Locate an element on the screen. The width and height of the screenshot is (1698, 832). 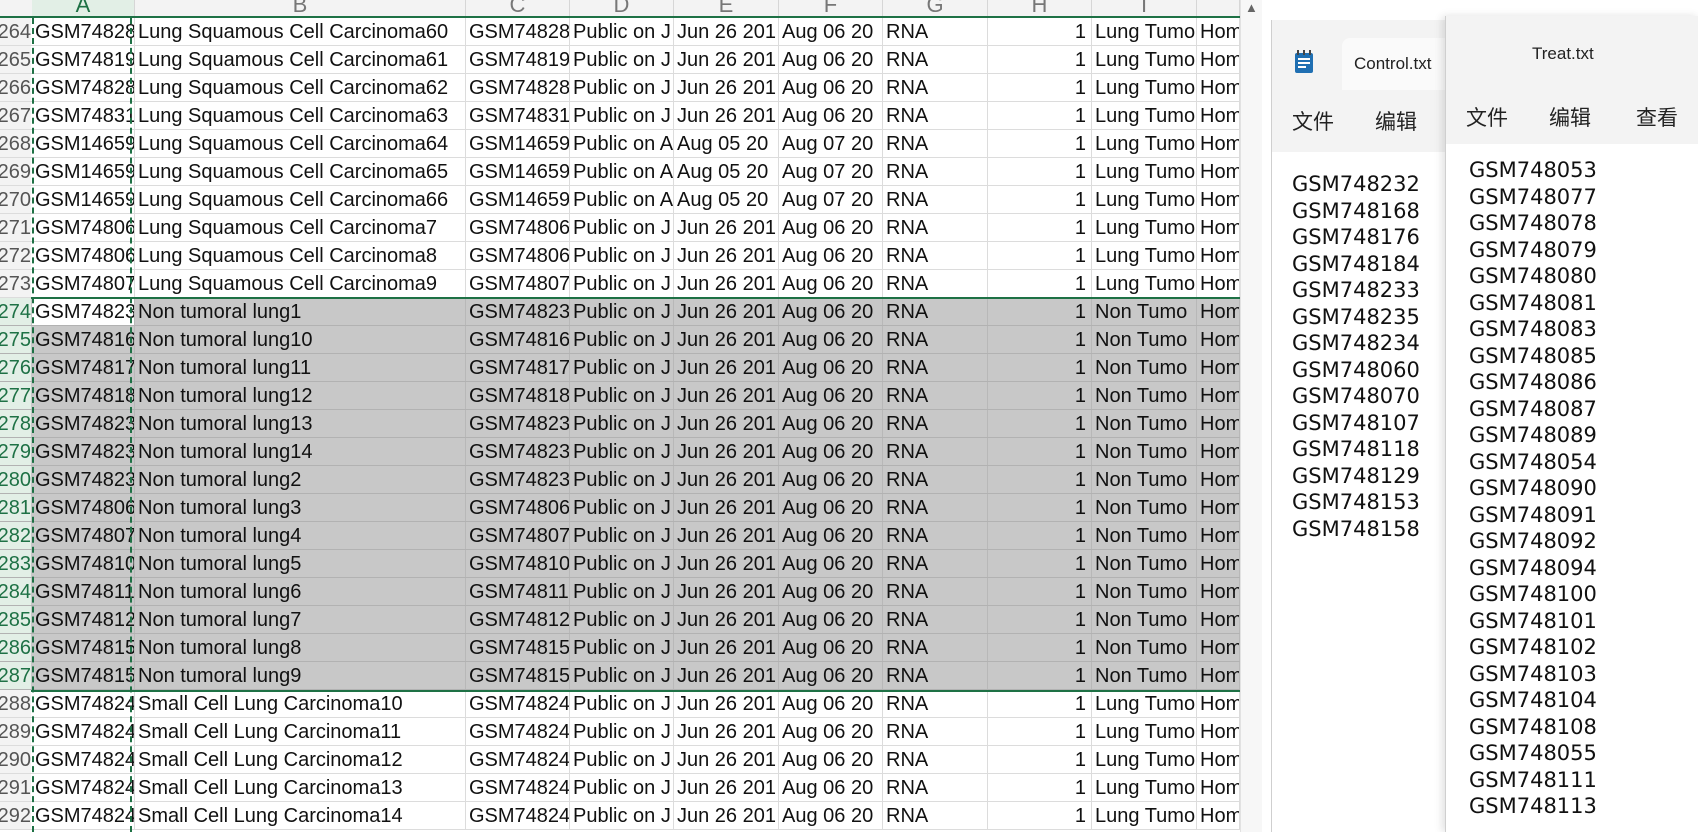
row-number: 283 is located at coordinates (15, 563).